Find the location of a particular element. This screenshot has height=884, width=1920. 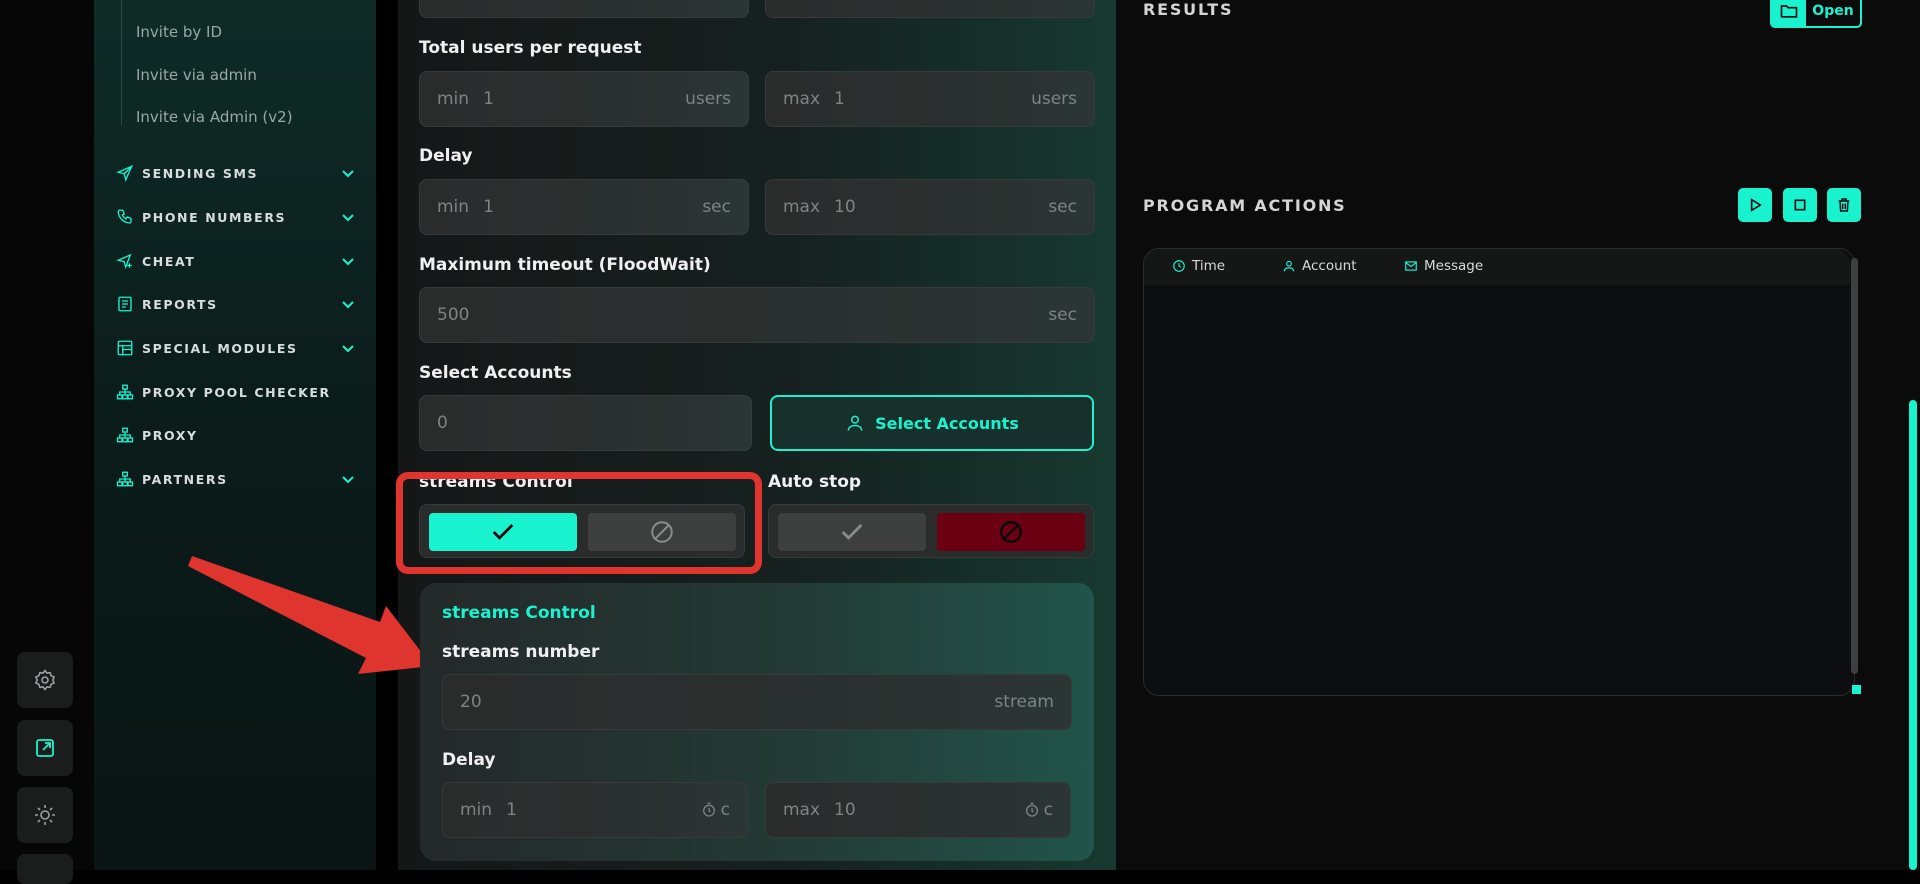

timeout-value: 500 is located at coordinates (453, 315).